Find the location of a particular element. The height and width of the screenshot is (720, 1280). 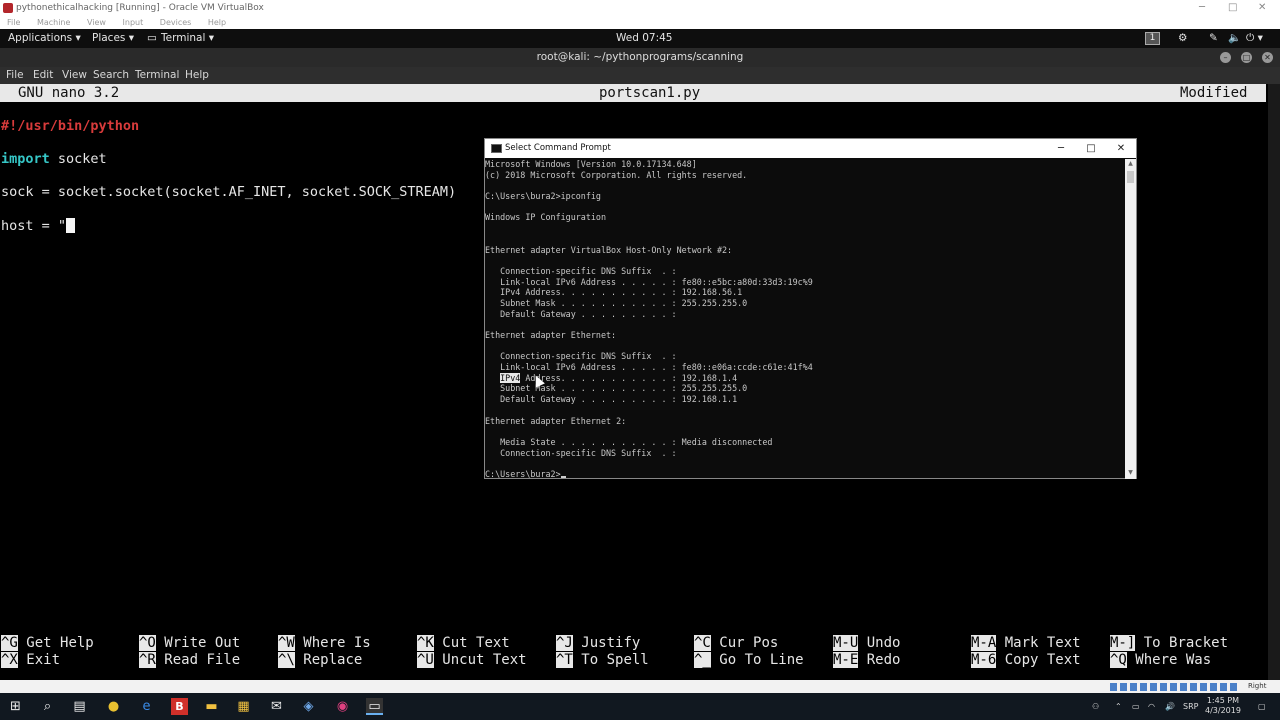

vbox-menu-input: Input is located at coordinates (133, 22).